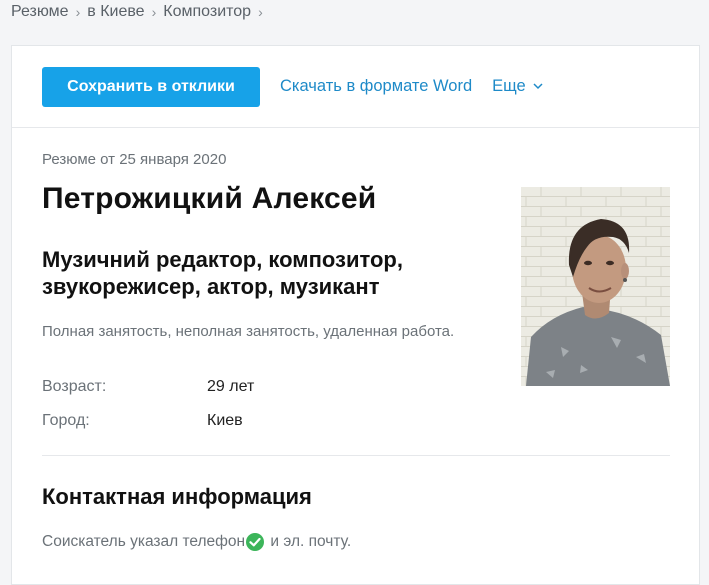  I want to click on contacts-note-text-end: и эл. почту., so click(309, 541).